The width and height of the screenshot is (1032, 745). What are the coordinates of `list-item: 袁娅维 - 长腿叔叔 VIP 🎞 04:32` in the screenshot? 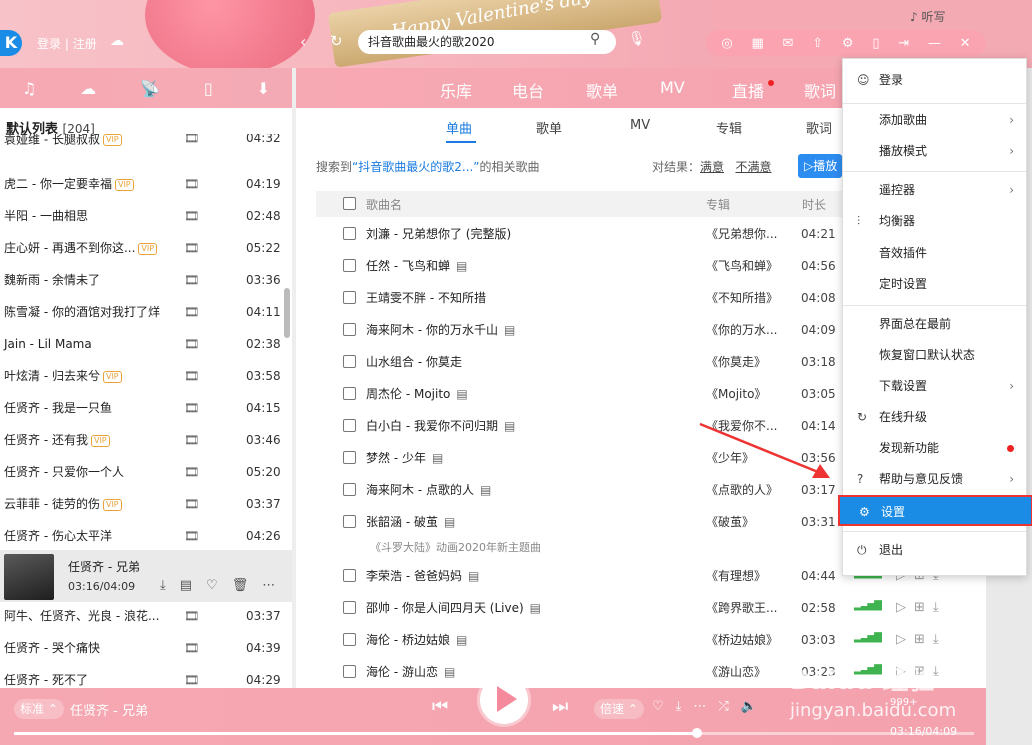 It's located at (146, 144).